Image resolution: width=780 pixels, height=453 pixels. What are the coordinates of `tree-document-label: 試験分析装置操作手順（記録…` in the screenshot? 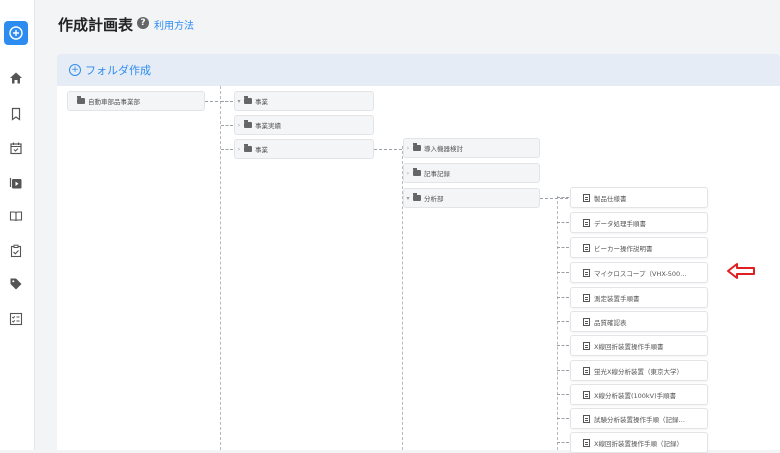 It's located at (639, 419).